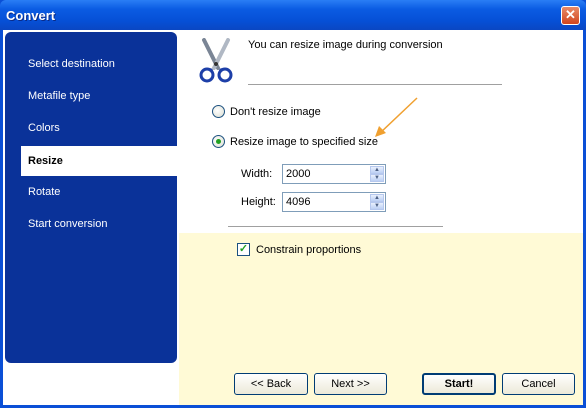  I want to click on option-resize-to-size: Resize image to specified size, so click(295, 141).